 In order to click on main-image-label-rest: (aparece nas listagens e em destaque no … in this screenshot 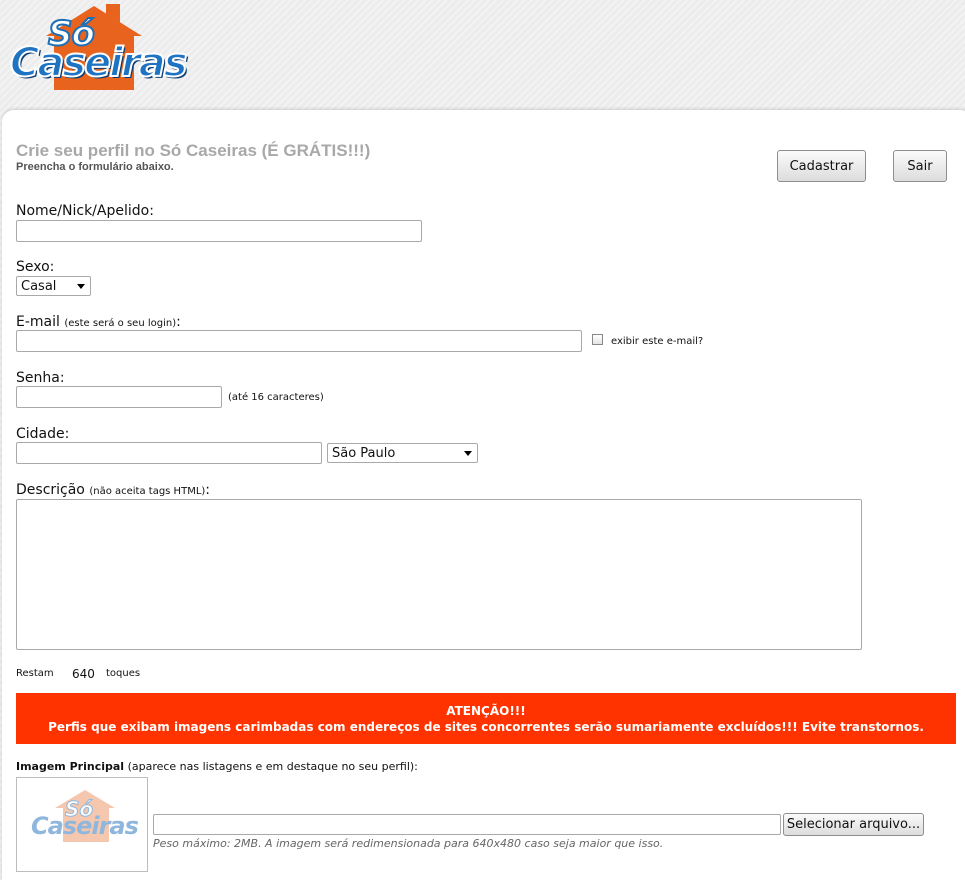, I will do `click(272, 766)`.